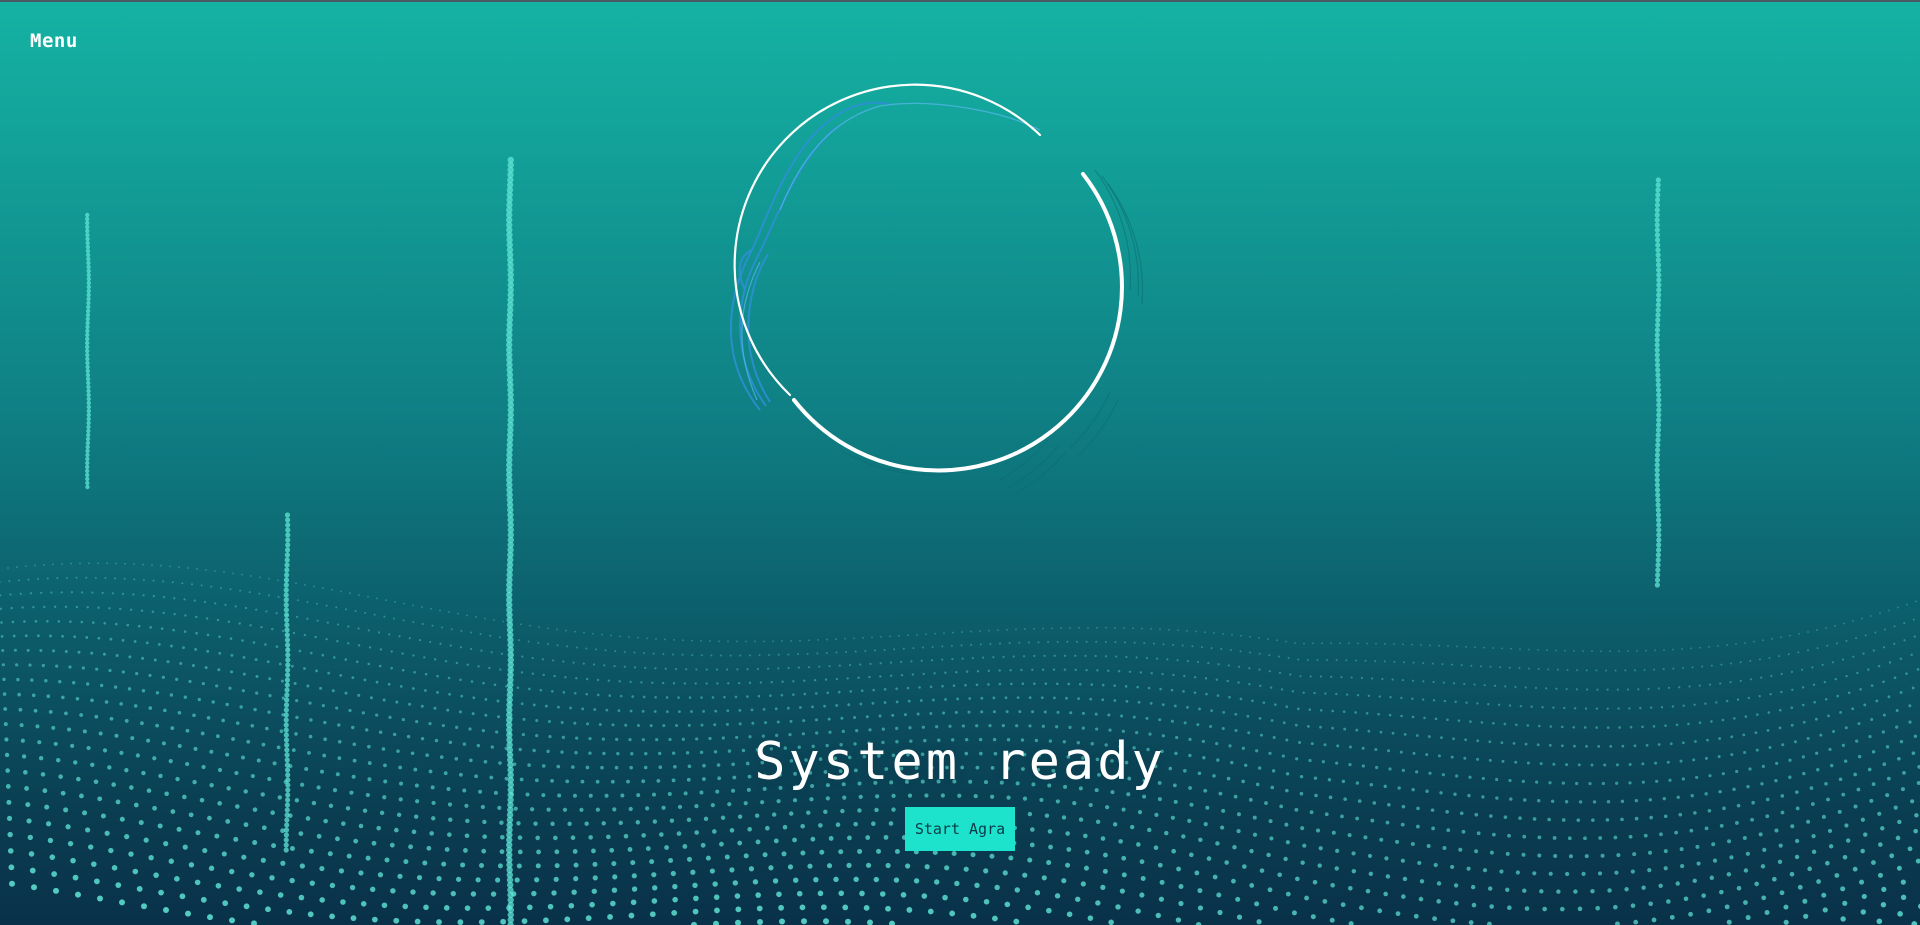 This screenshot has height=925, width=1920. I want to click on menu-button: Menu, so click(54, 41).